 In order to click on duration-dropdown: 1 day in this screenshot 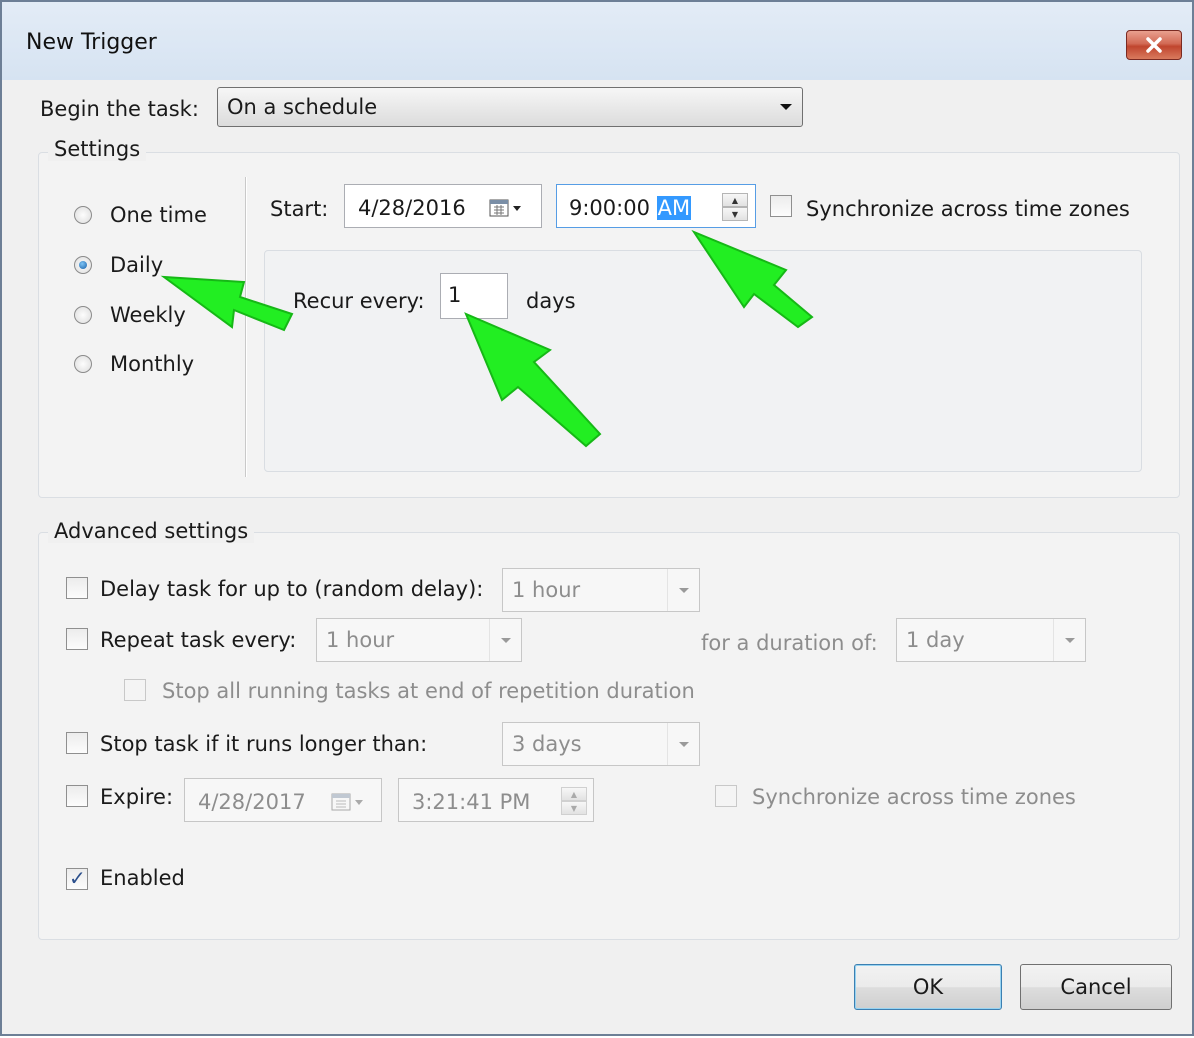, I will do `click(991, 640)`.